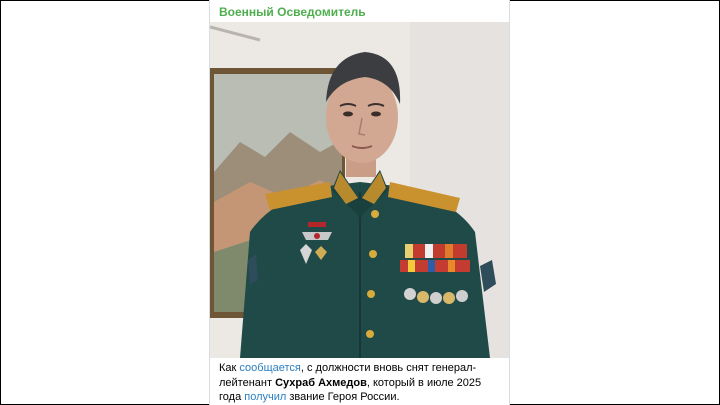 The width and height of the screenshot is (720, 405). Describe the element at coordinates (321, 382) in the screenshot. I see `caption-bold-name: Сухраб Ахмедов` at that location.